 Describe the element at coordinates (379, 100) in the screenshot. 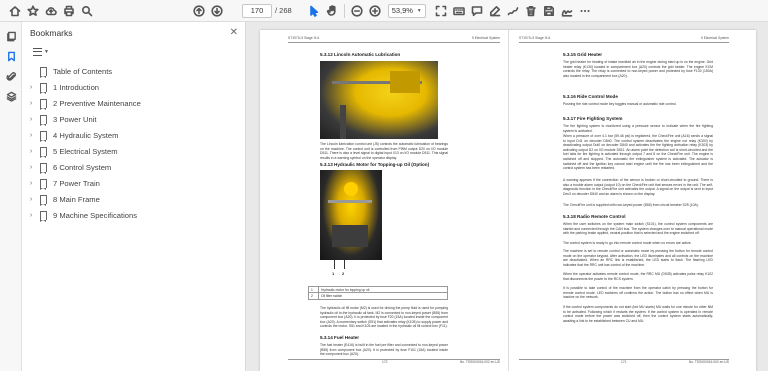

I see `lubrication-unit-photo` at that location.